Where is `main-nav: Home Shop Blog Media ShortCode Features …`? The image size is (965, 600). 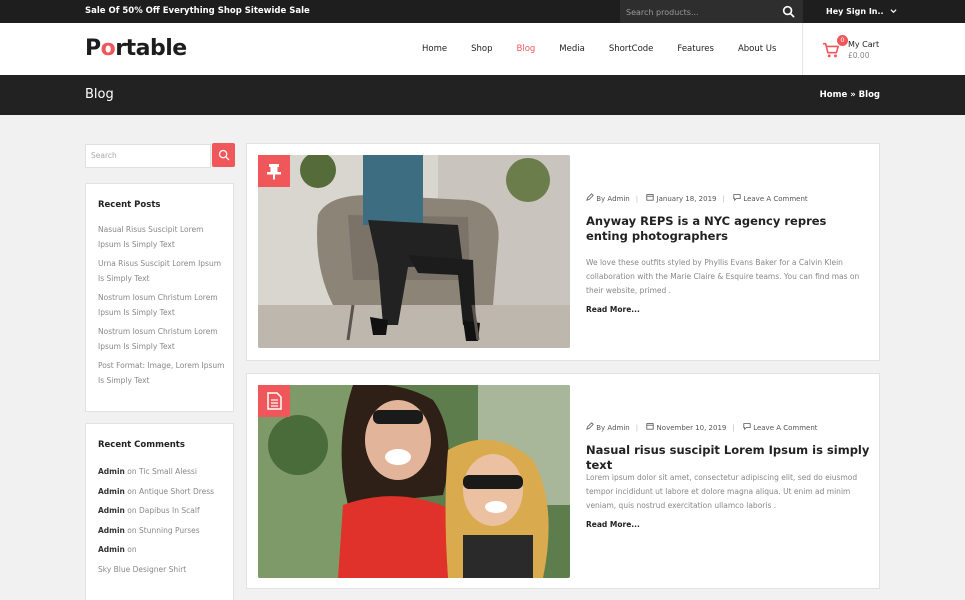
main-nav: Home Shop Blog Media ShortCode Features … is located at coordinates (599, 49).